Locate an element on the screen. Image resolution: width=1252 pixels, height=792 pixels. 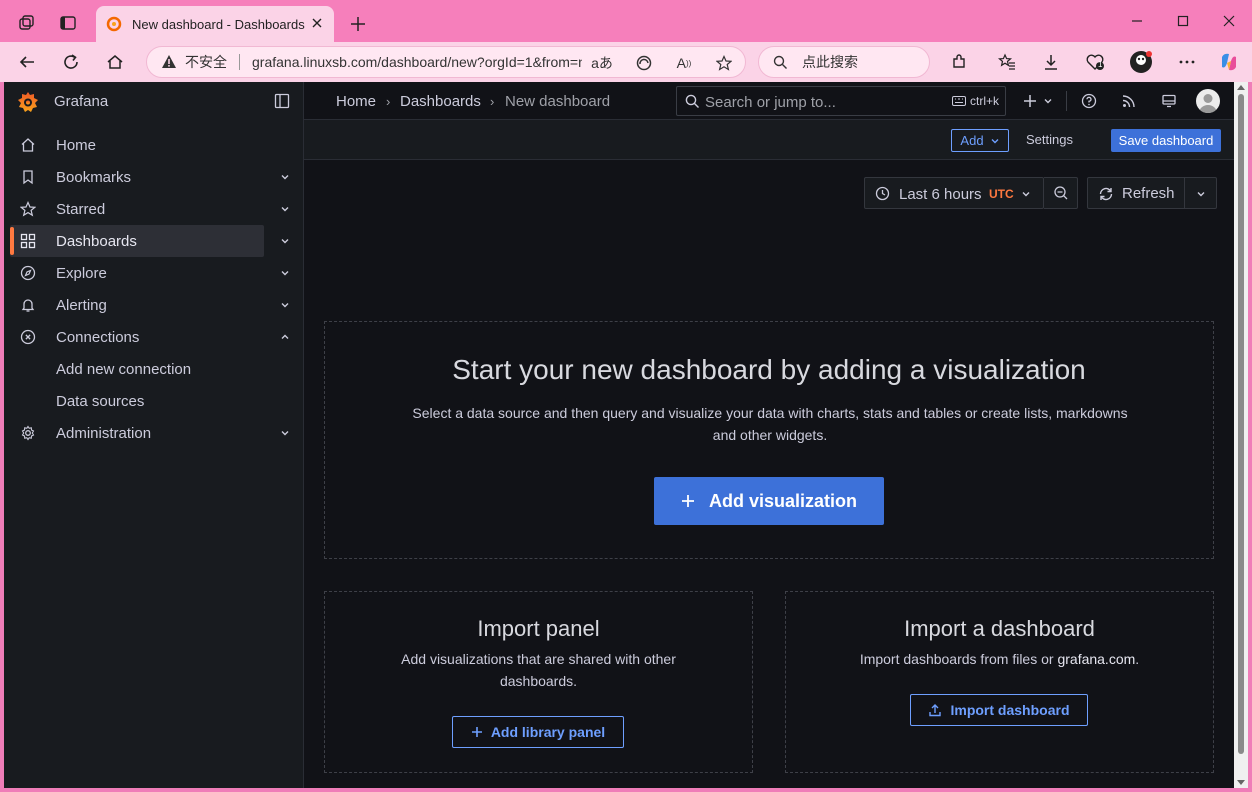
plus-icon is located at coordinates (477, 732).